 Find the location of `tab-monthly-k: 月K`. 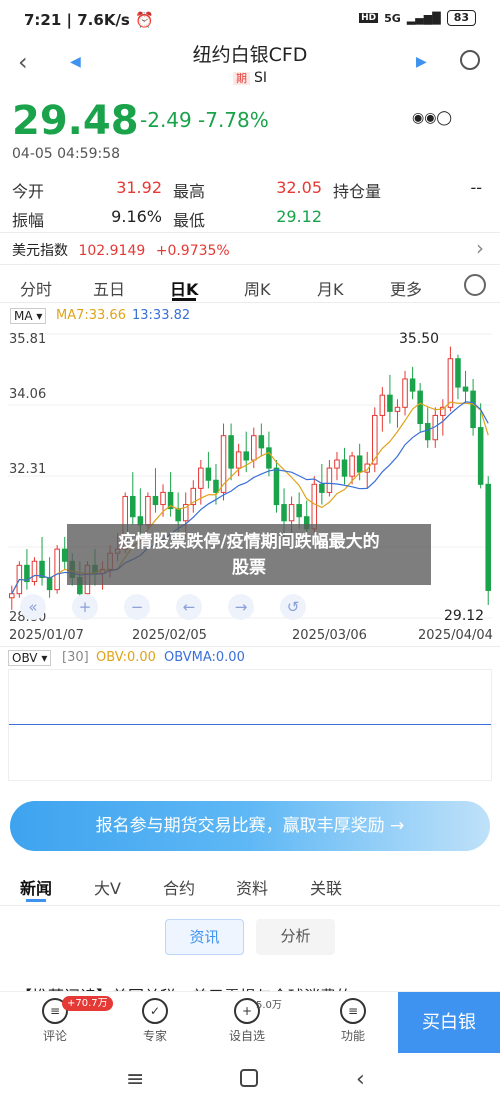

tab-monthly-k: 月K is located at coordinates (330, 288).